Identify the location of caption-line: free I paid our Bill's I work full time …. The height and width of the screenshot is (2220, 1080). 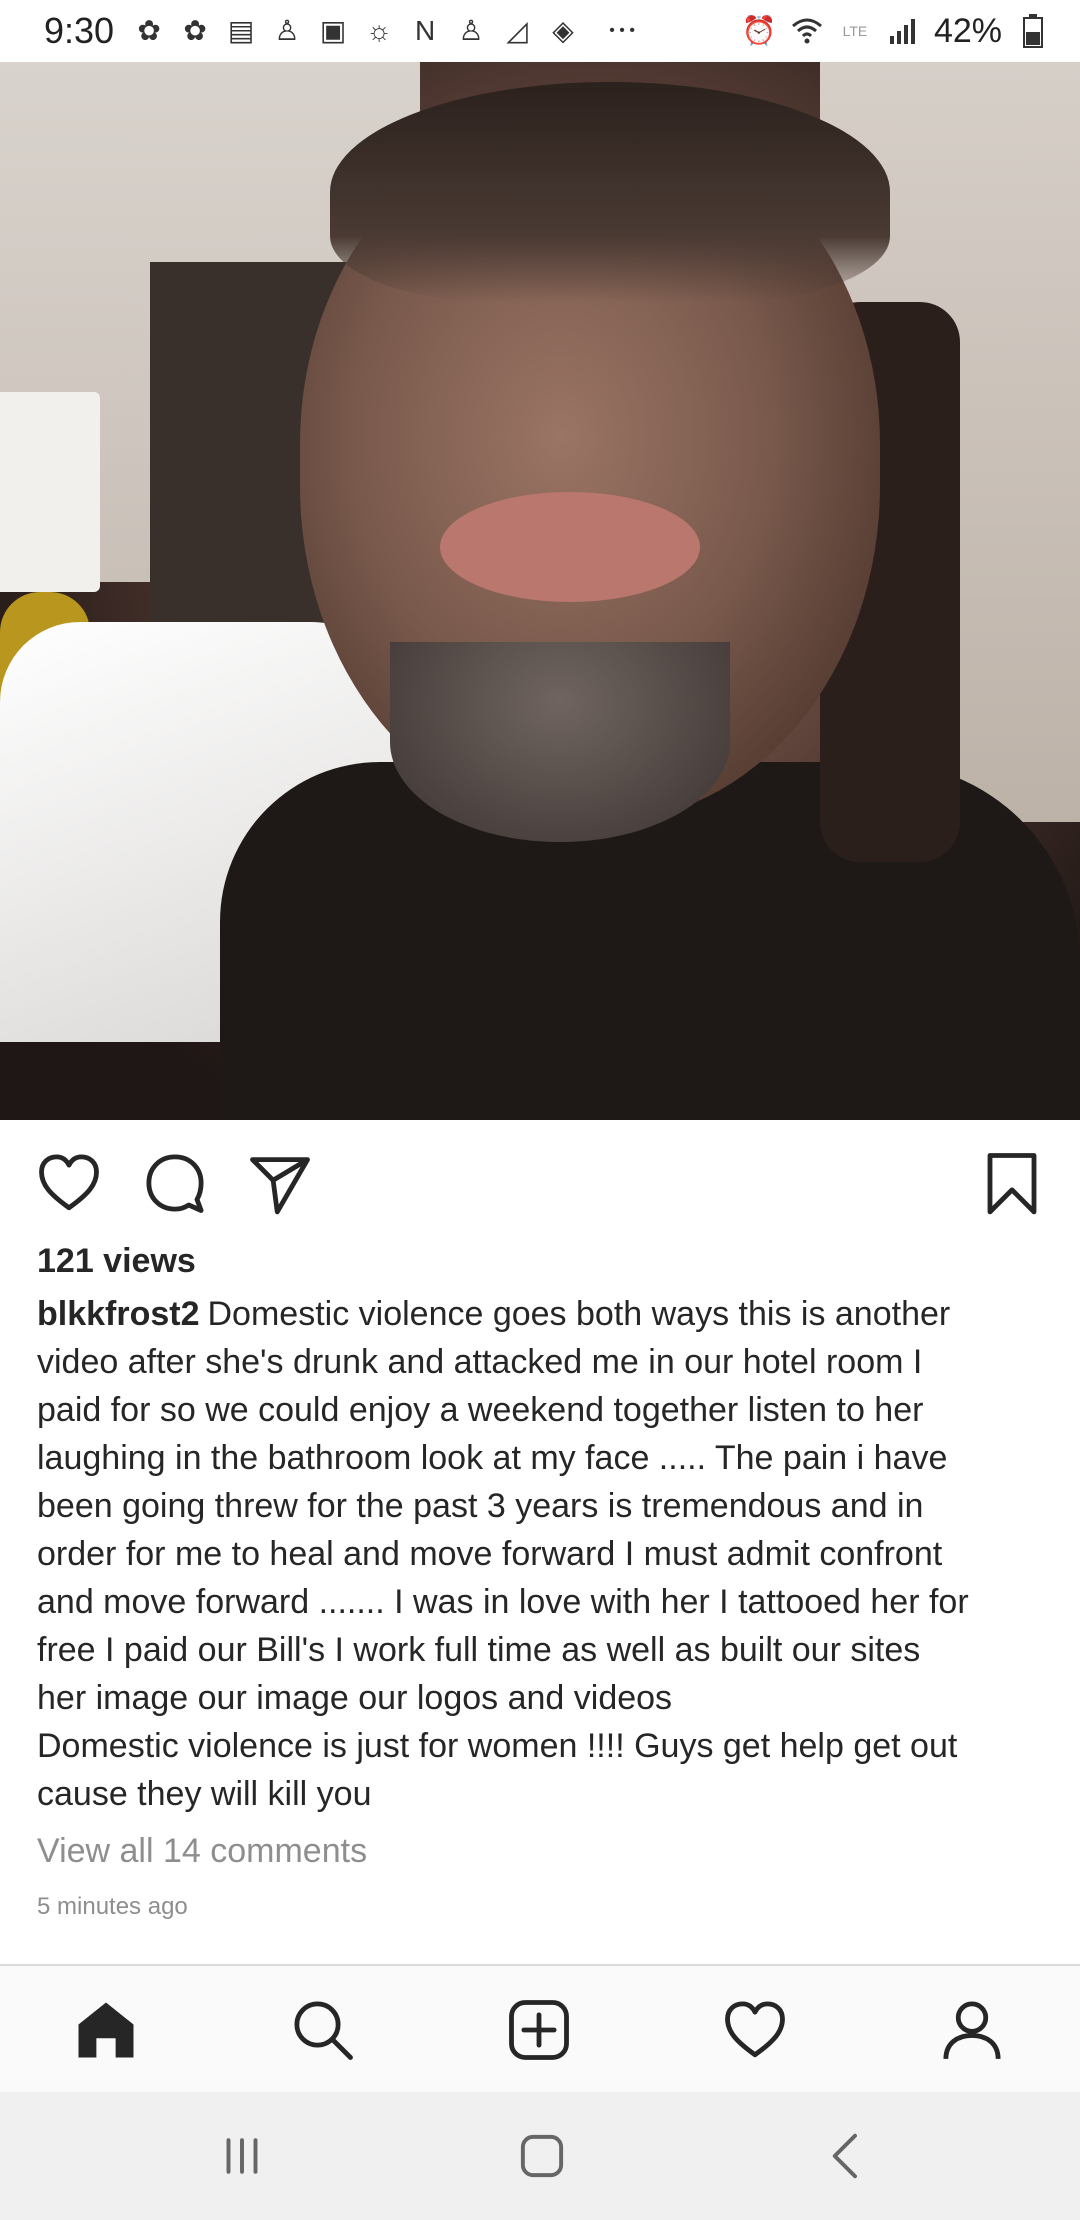
(479, 1650).